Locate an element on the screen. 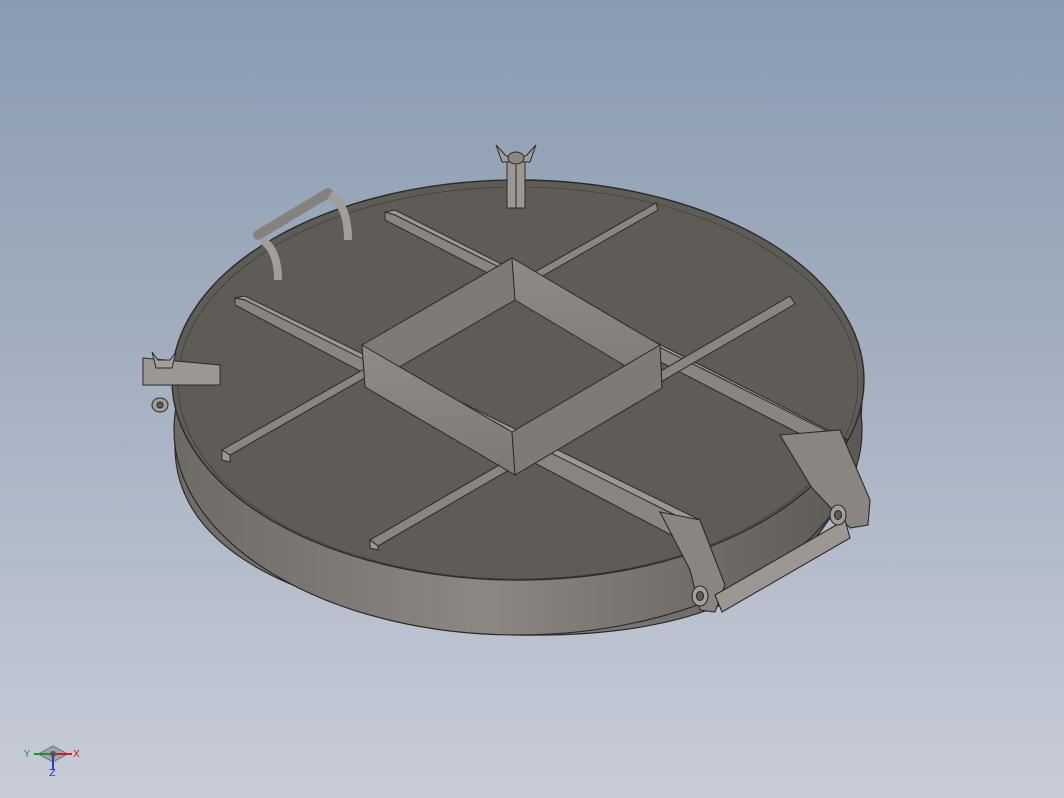 The height and width of the screenshot is (798, 1064). triad-y-label: Y is located at coordinates (27, 754).